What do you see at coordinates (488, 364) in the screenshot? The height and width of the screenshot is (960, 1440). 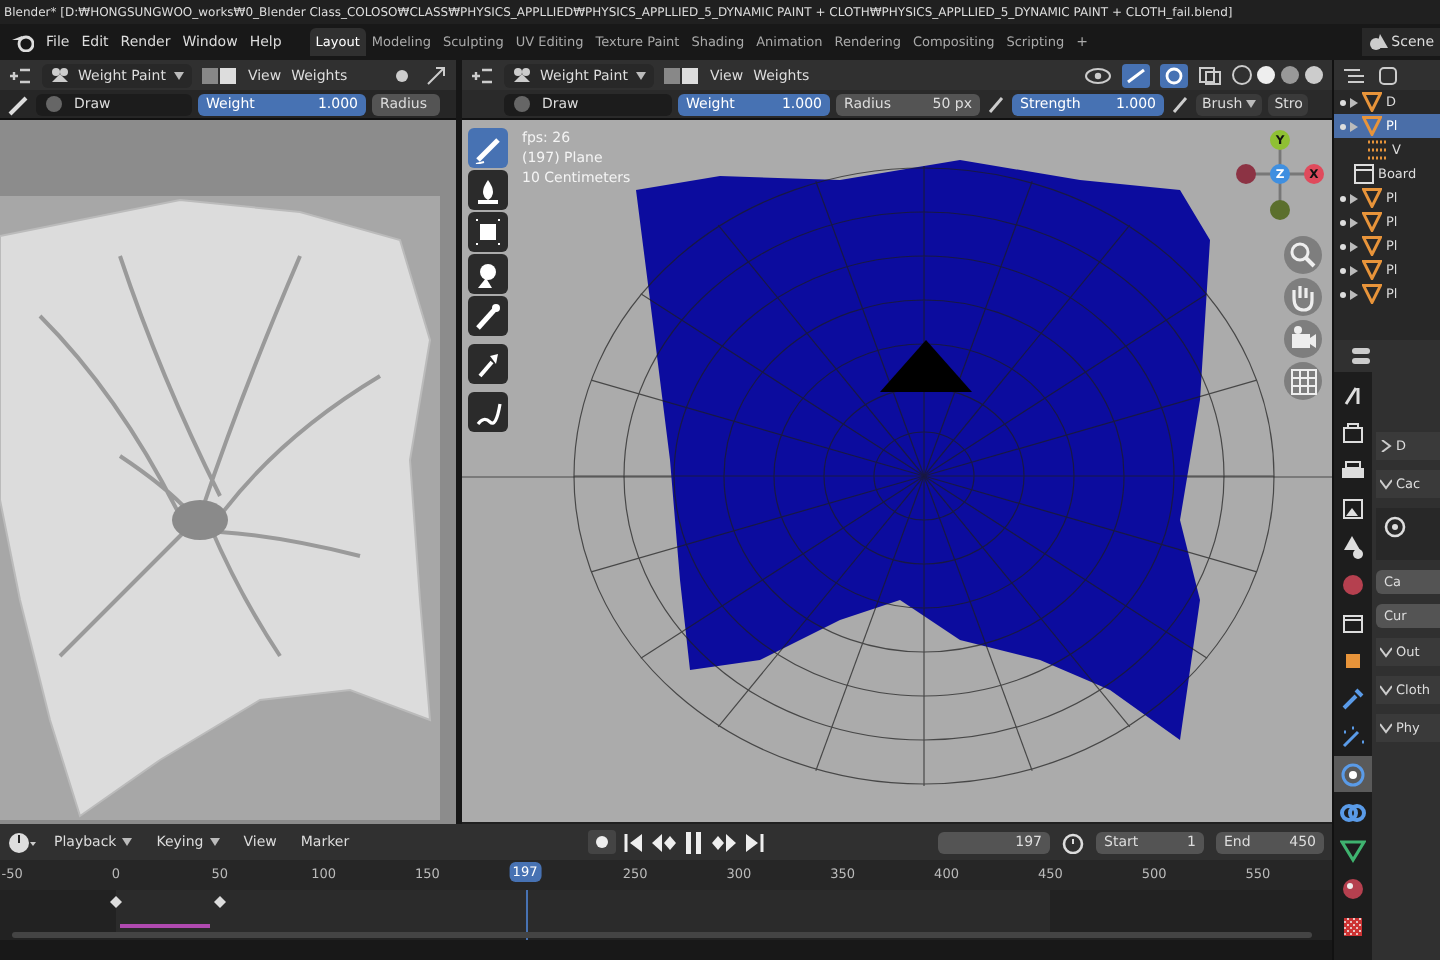 I see `gradient-tool-button` at bounding box center [488, 364].